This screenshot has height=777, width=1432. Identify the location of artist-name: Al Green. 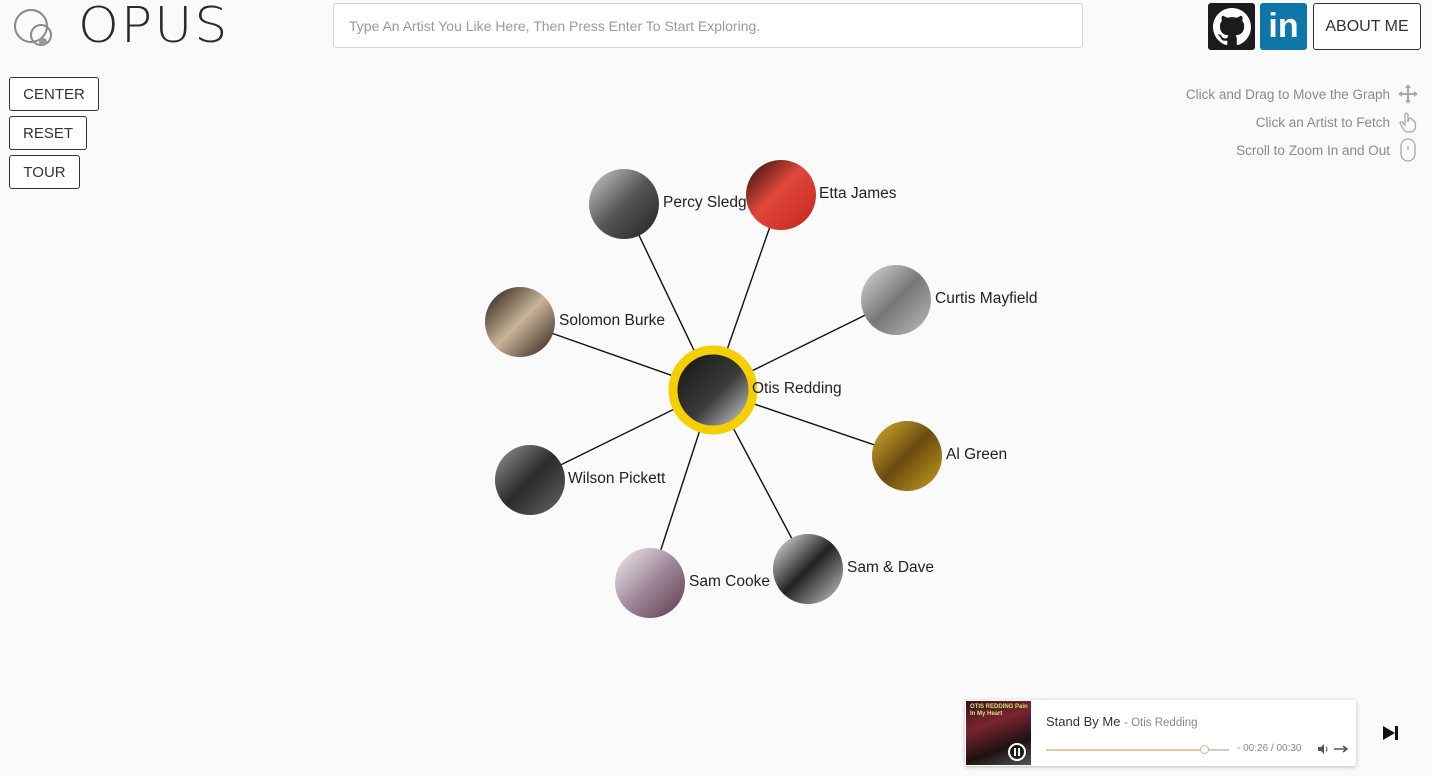
(976, 454).